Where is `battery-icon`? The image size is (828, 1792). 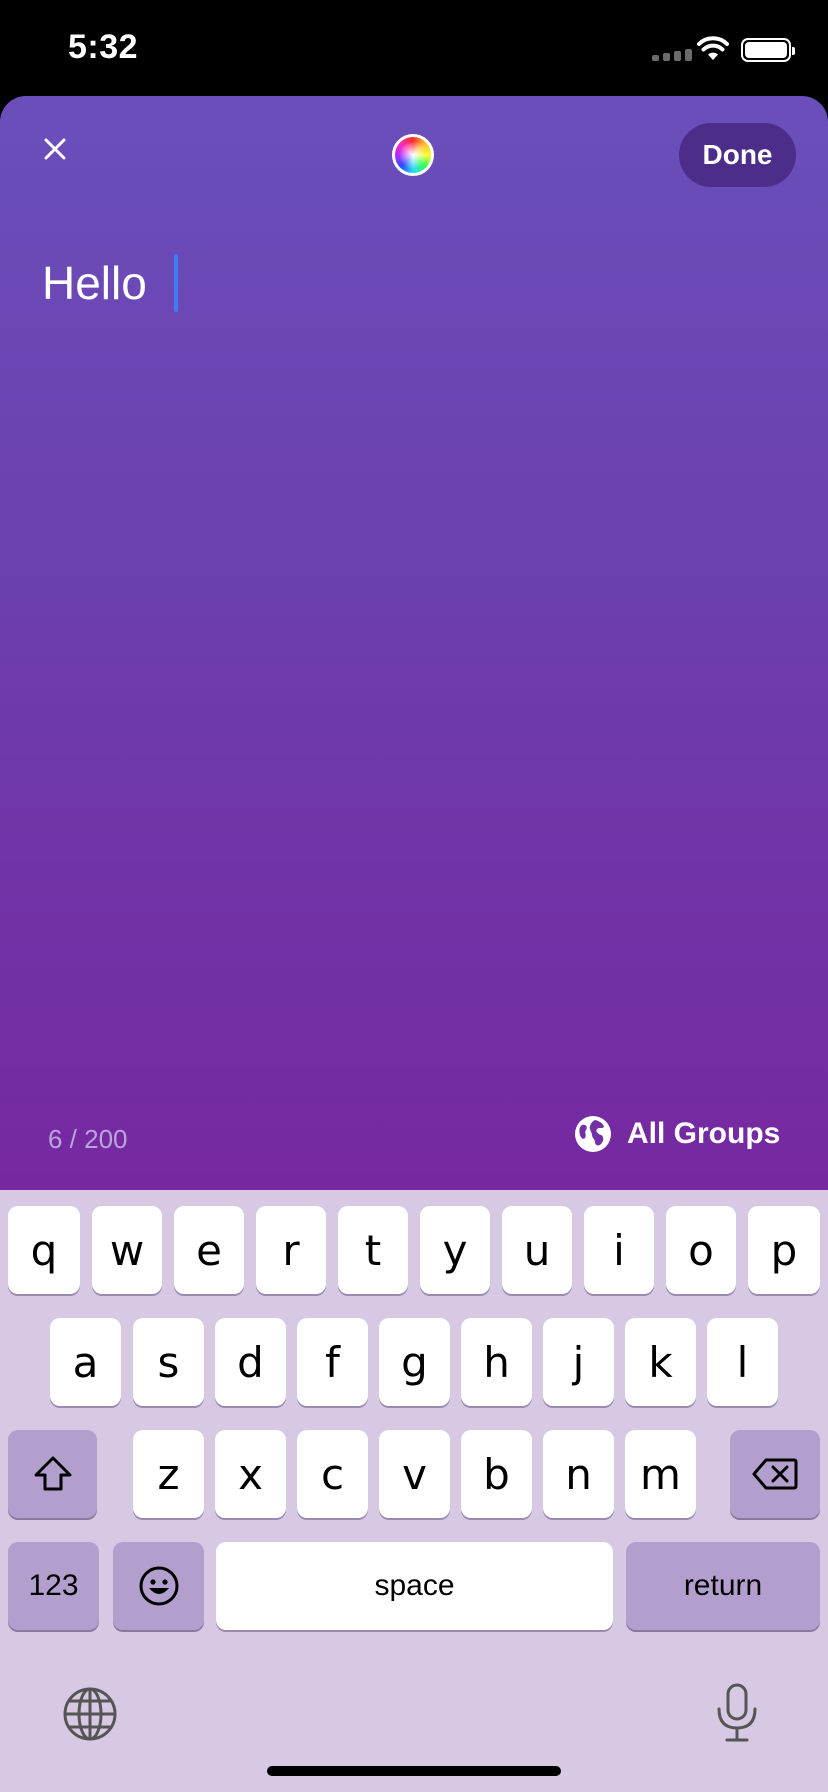 battery-icon is located at coordinates (768, 50).